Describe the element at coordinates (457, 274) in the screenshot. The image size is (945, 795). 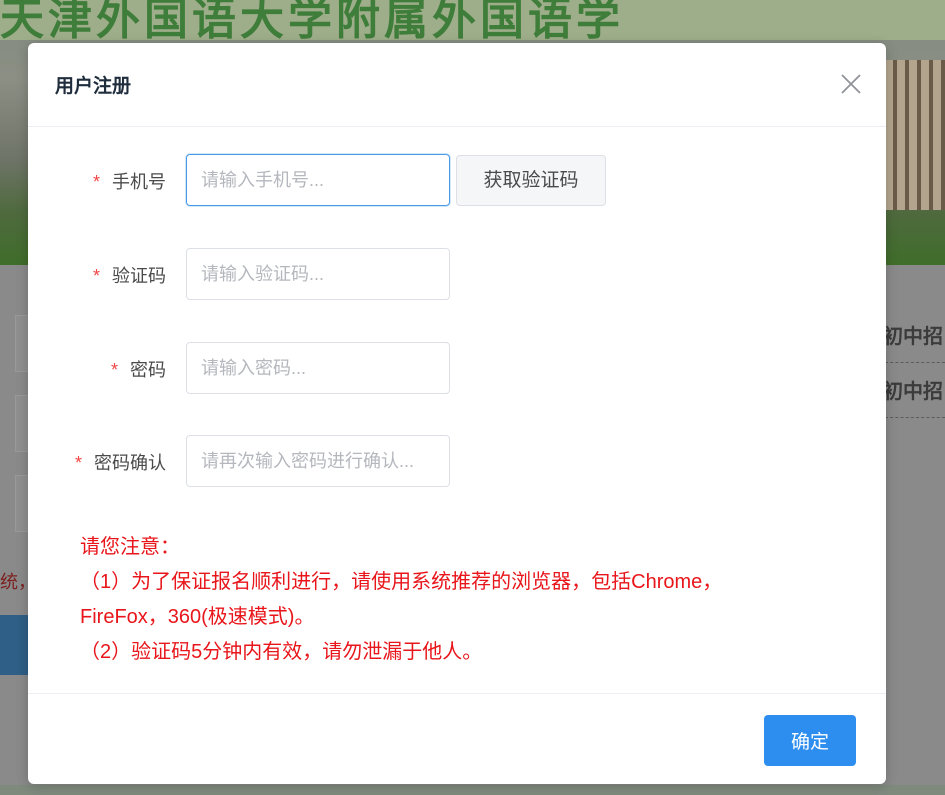
I see `form-row-code: * 验证码` at that location.